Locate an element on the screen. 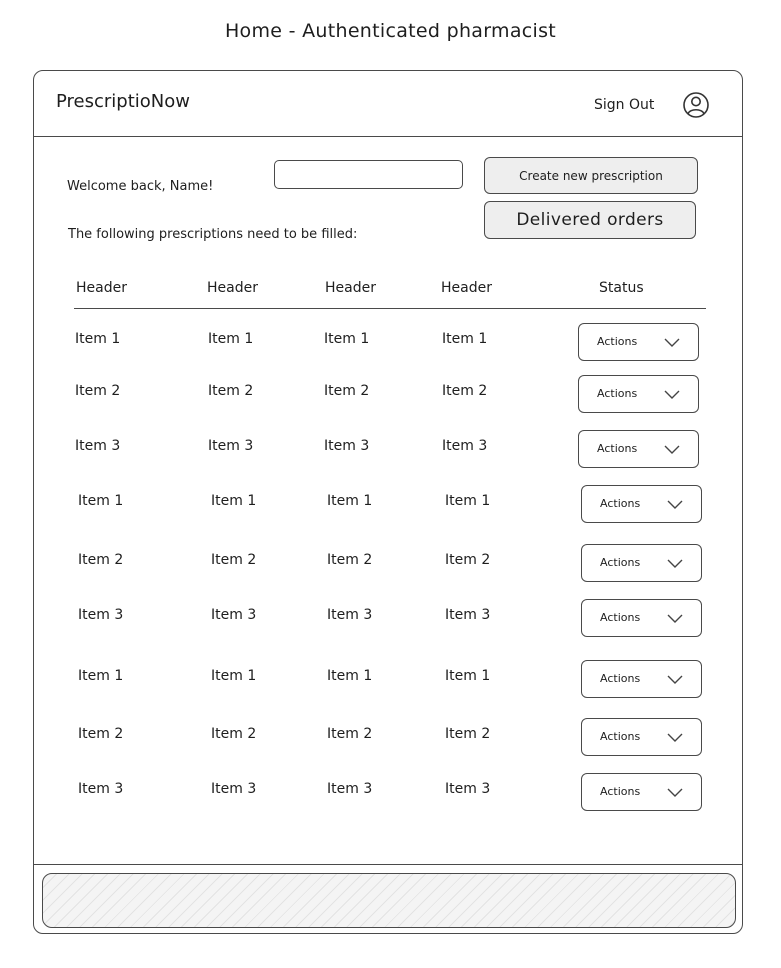  page-title: Home - Authenticated pharmacist is located at coordinates (390, 31).